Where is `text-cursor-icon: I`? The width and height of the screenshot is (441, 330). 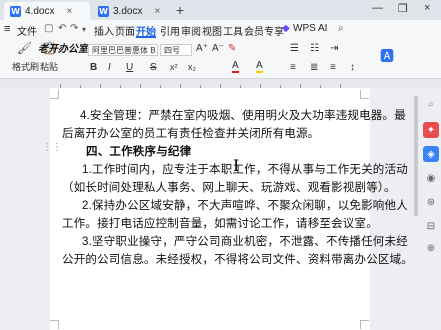 text-cursor-icon: I is located at coordinates (236, 165).